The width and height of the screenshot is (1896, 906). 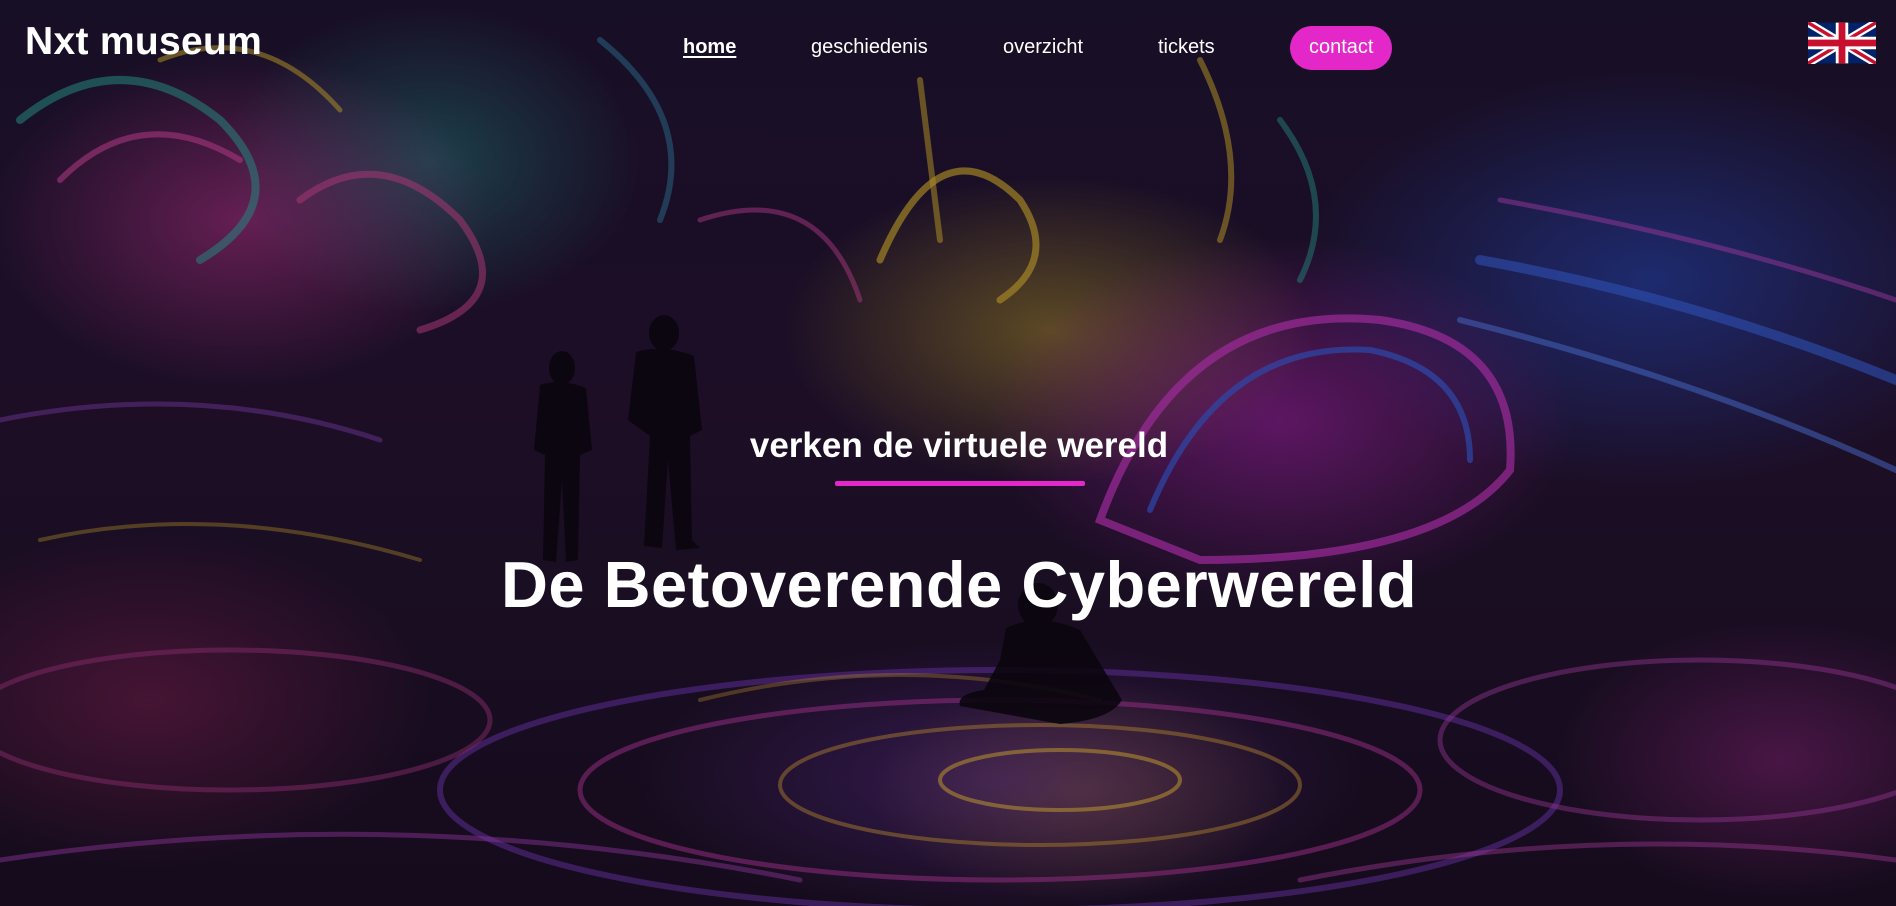 I want to click on contact-button: contact, so click(x=1341, y=48).